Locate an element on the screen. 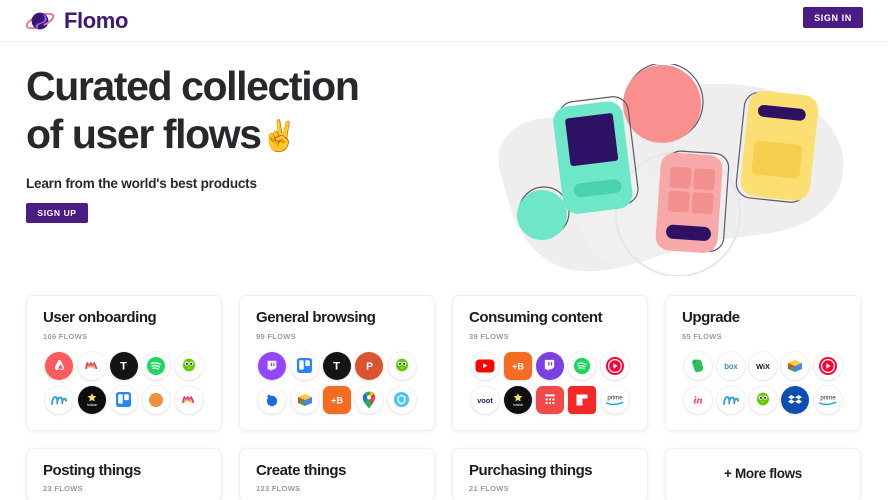 This screenshot has width=888, height=500. category-card-upgrade: Upgrade 55 FLOWS box WiX in prime is located at coordinates (763, 363).